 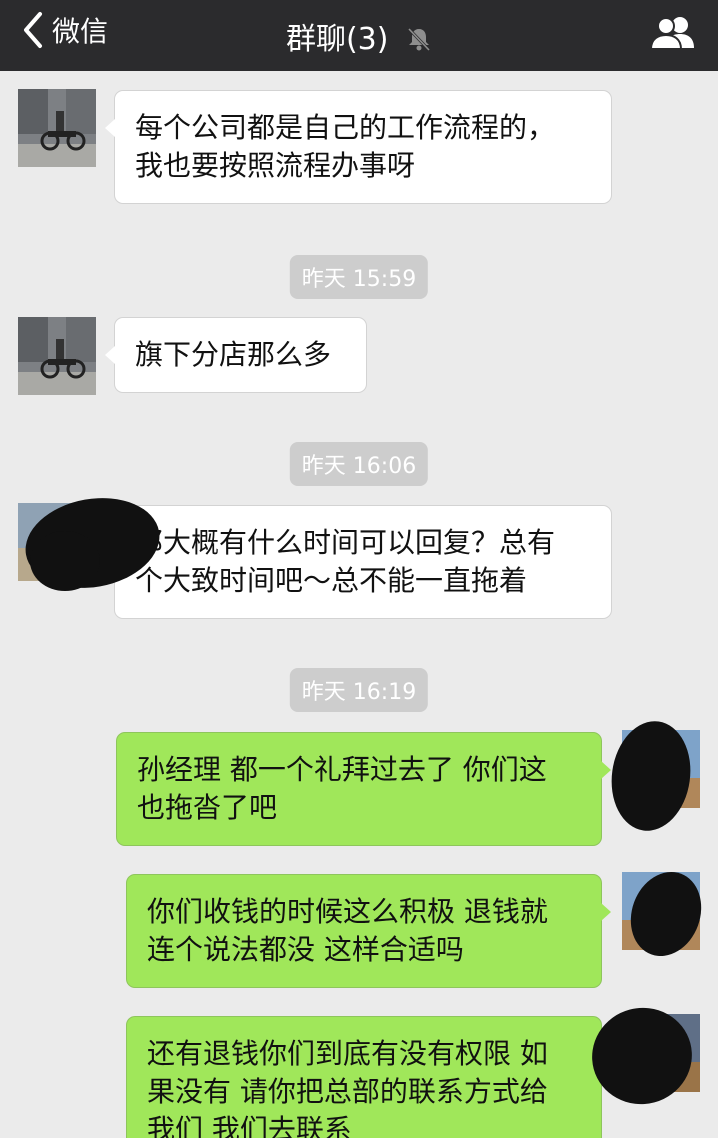 What do you see at coordinates (347, 1053) in the screenshot?
I see `message-text: 还有退钱你们到底有没有权限 如` at bounding box center [347, 1053].